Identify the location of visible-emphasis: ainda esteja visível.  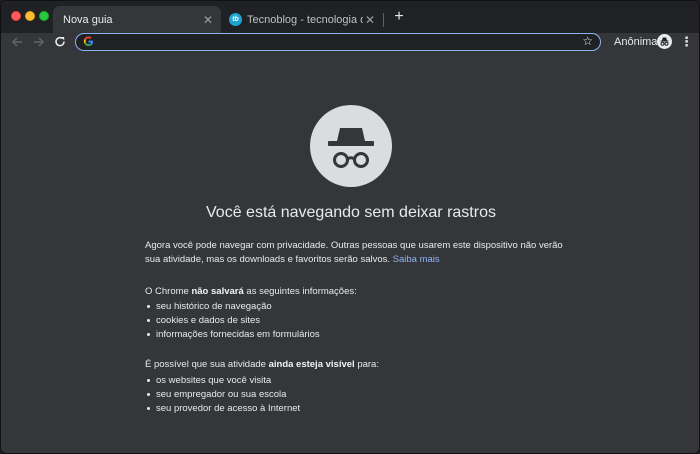
(311, 364).